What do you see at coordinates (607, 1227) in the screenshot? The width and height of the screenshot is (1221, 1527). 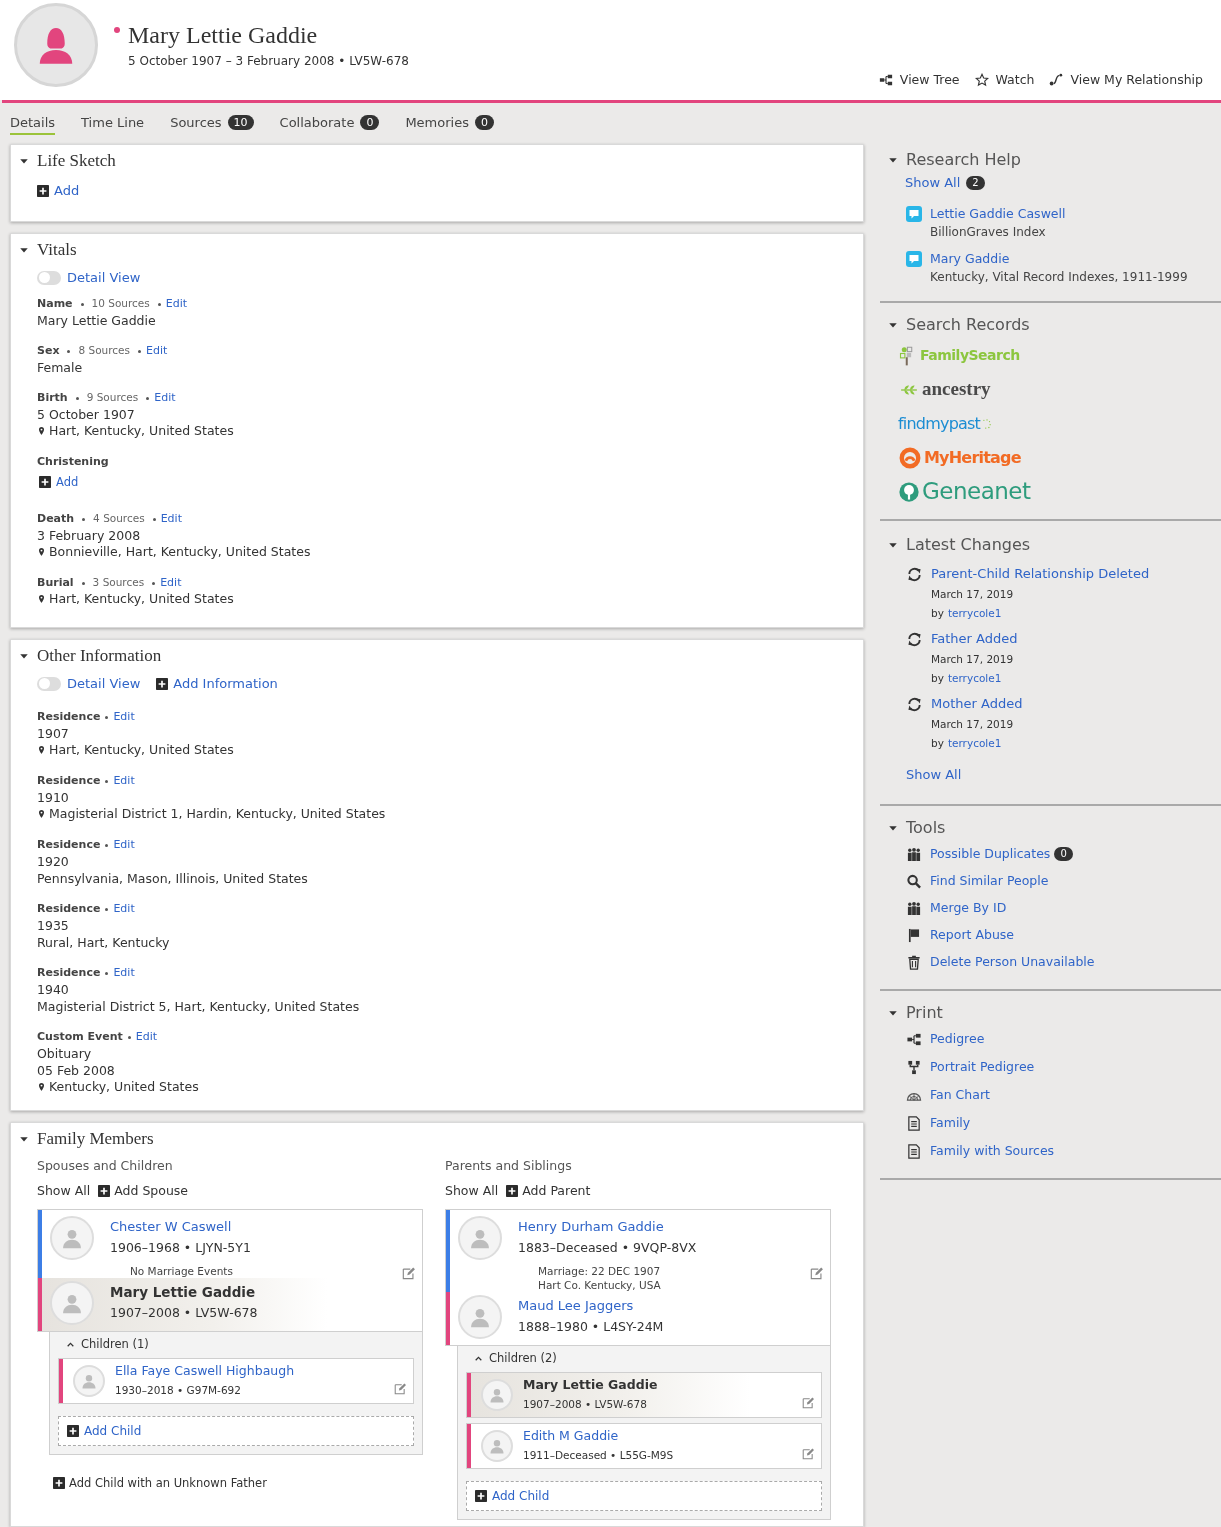 I see `person-link: Henry Durham Gaddie` at bounding box center [607, 1227].